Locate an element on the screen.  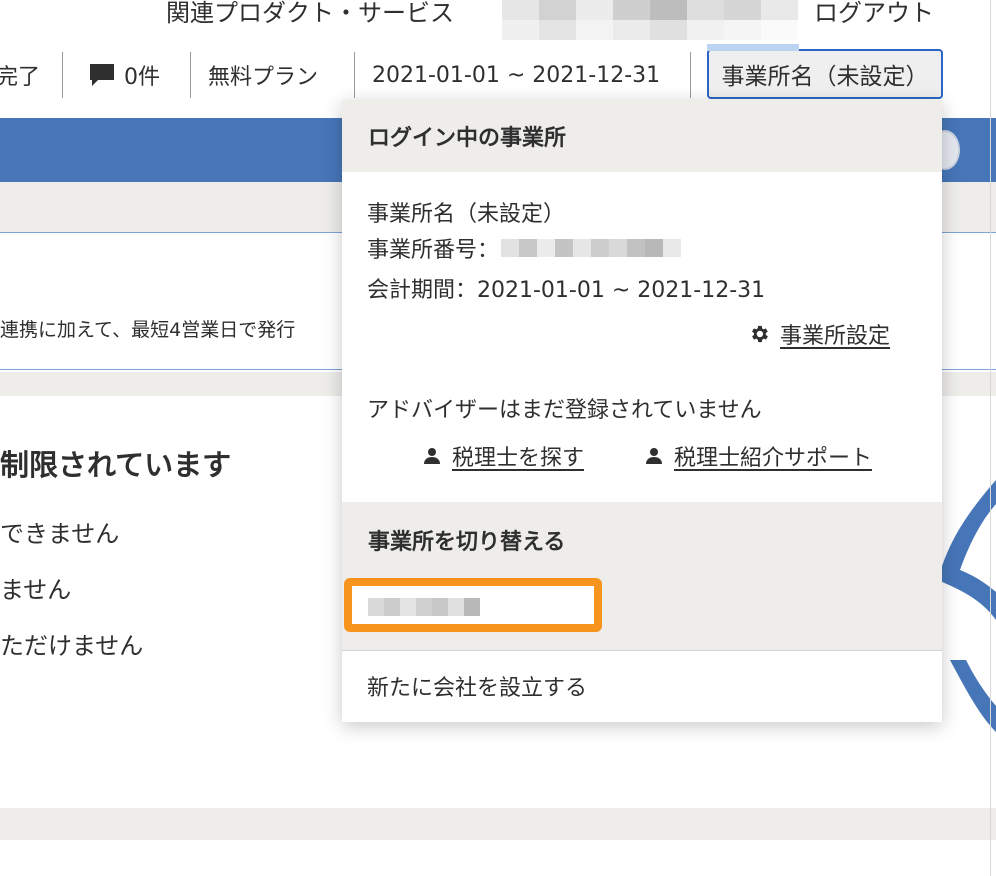
find-accountant-link: 税理士を探す is located at coordinates (503, 456).